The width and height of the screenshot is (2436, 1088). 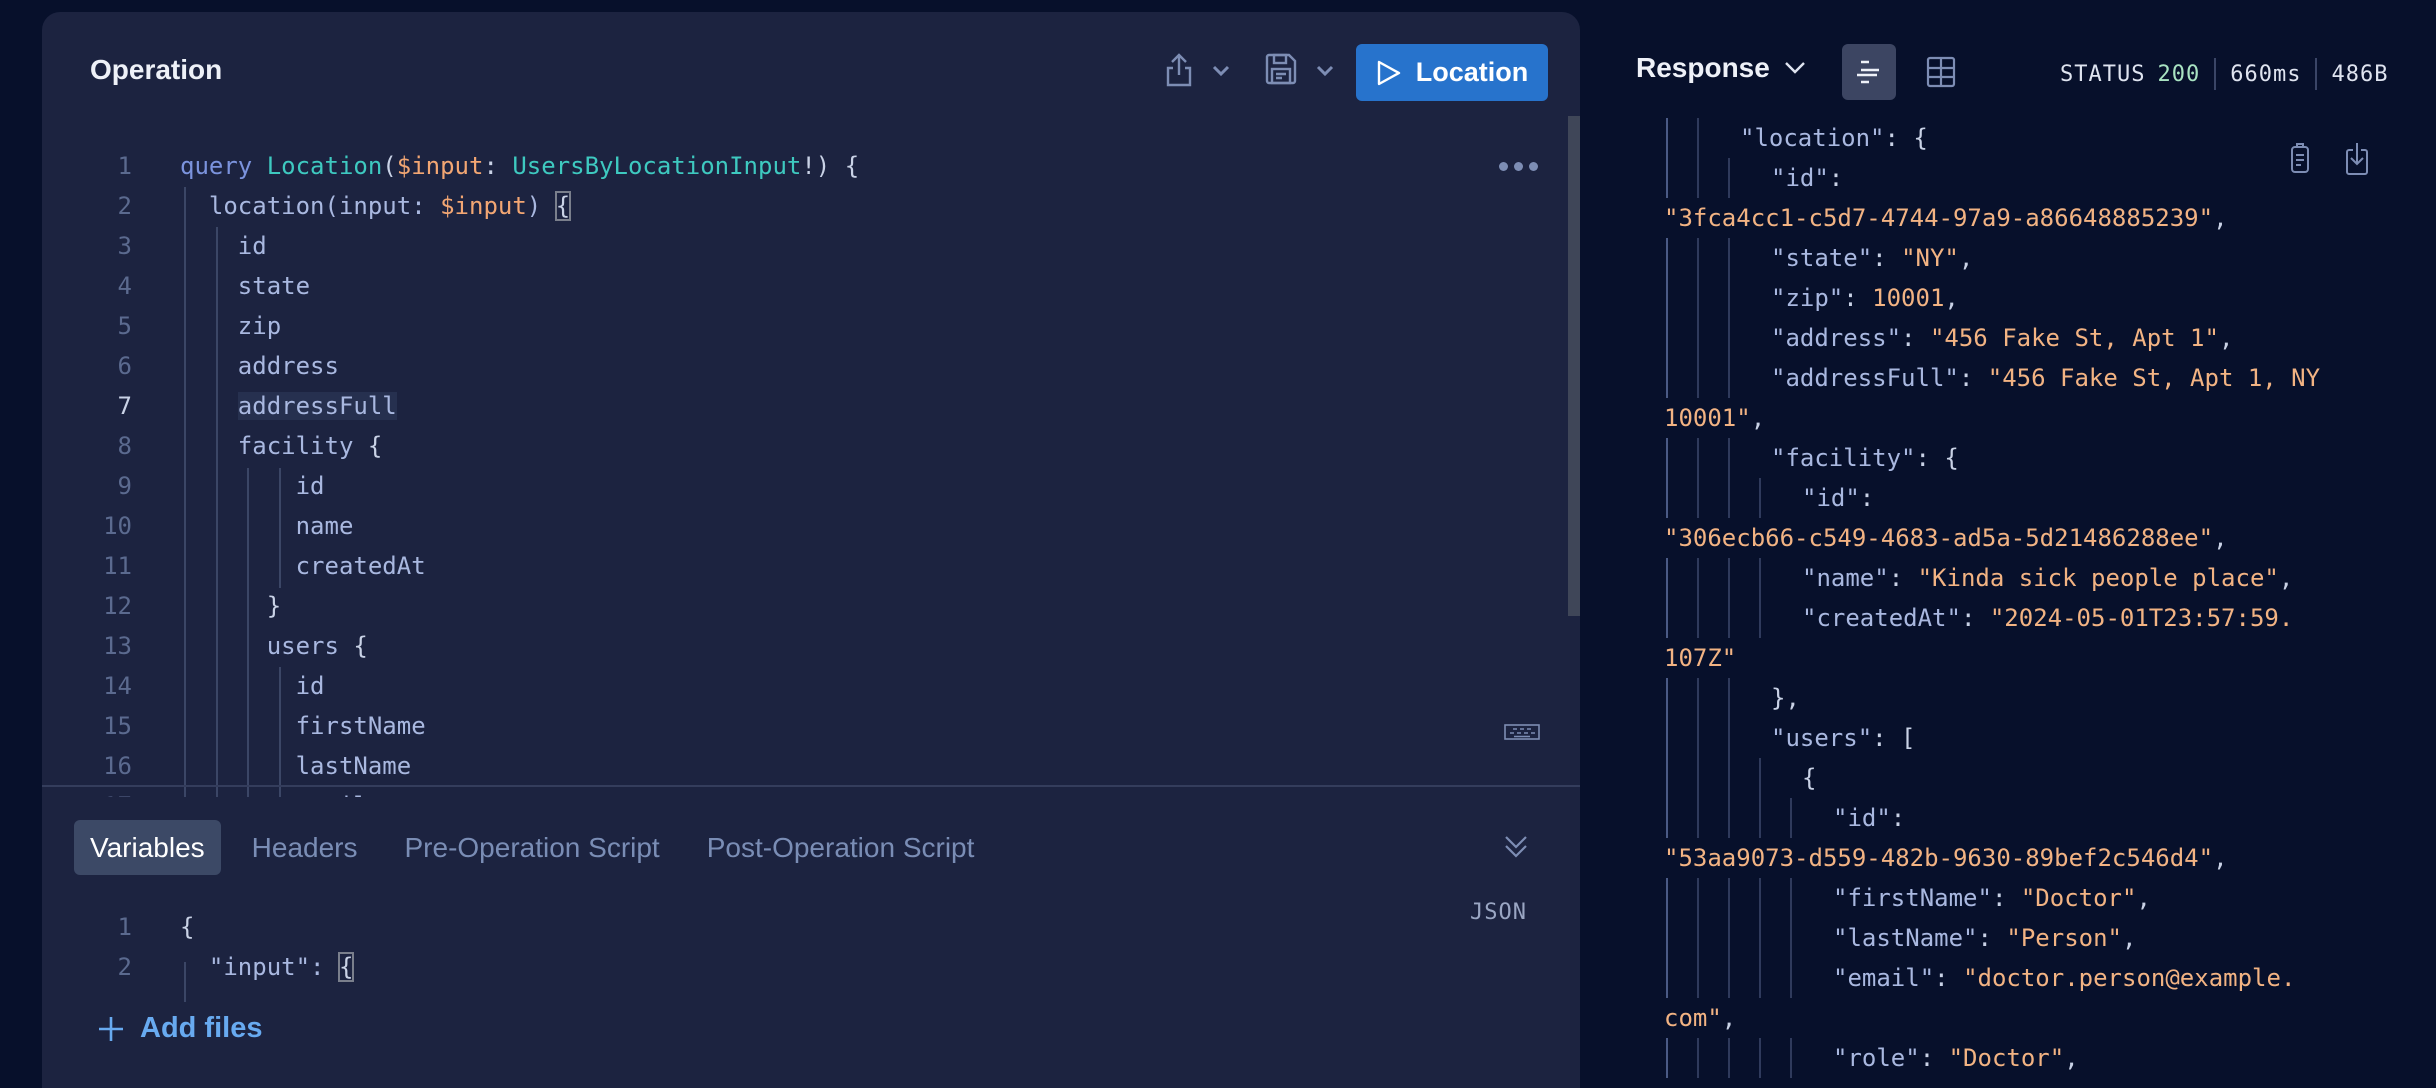 I want to click on variables-editor: 1 {2 "input": {, so click(x=692, y=954).